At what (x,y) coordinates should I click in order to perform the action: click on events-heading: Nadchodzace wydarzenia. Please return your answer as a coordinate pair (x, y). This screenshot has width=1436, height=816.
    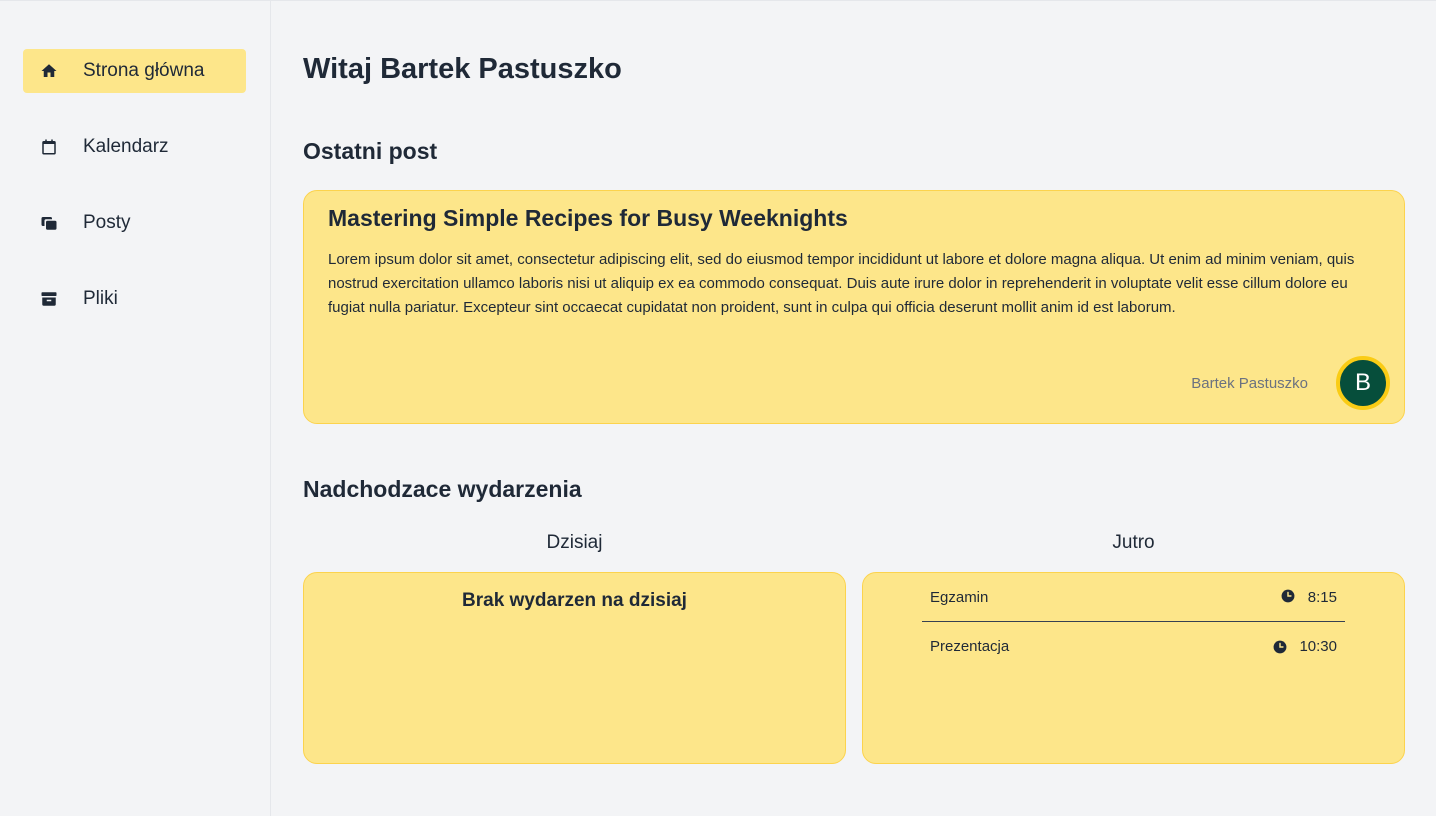
    Looking at the image, I should click on (442, 489).